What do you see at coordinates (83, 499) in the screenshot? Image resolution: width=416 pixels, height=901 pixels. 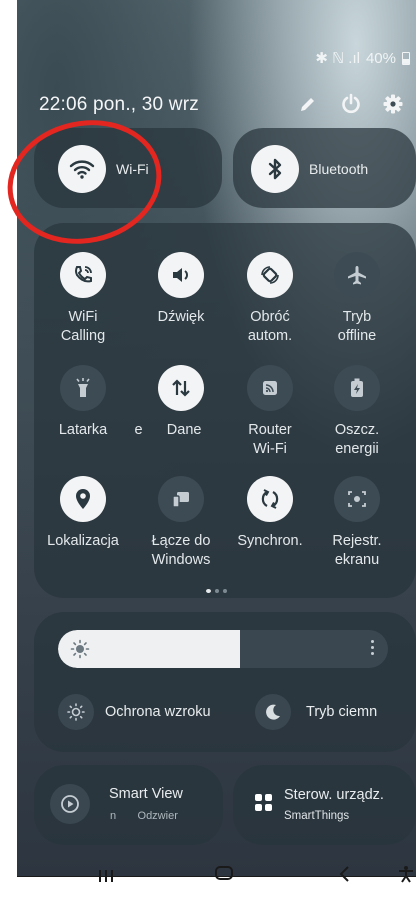 I see `location-pin-icon` at bounding box center [83, 499].